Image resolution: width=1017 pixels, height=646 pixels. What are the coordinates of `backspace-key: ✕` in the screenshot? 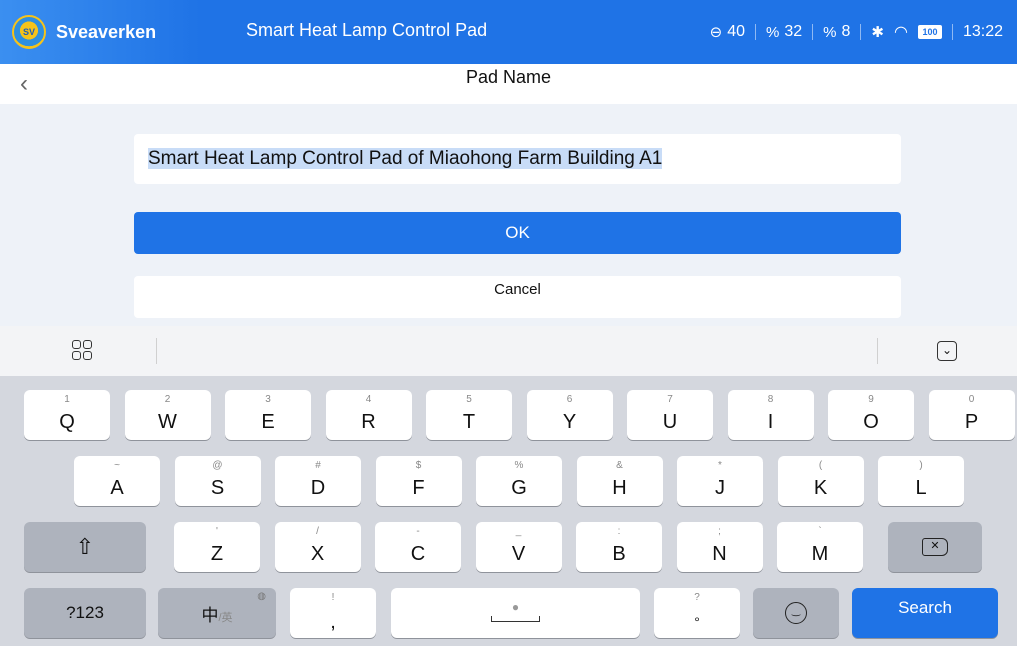 It's located at (935, 547).